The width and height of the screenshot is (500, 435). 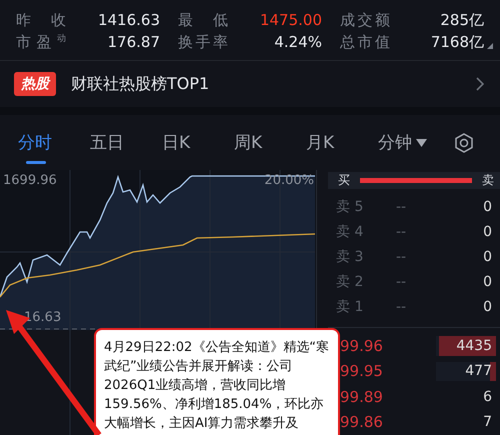 I want to click on ask-level-label: 卖 2, so click(x=350, y=281).